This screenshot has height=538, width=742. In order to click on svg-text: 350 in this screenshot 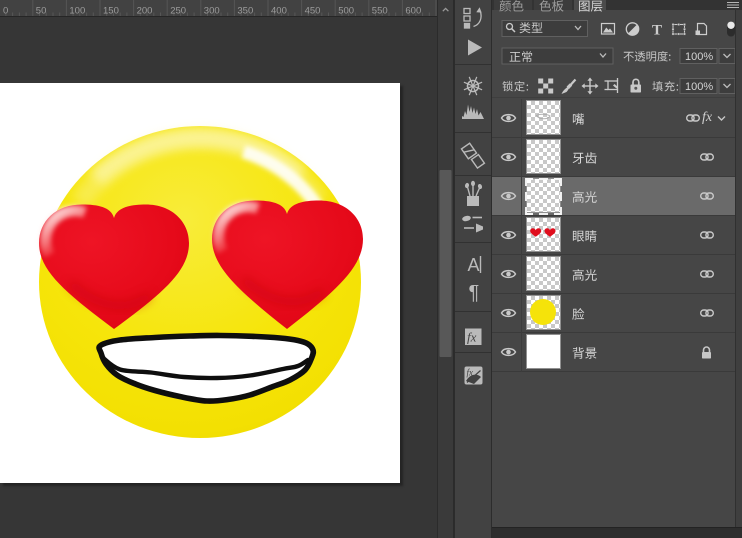, I will do `click(245, 11)`.